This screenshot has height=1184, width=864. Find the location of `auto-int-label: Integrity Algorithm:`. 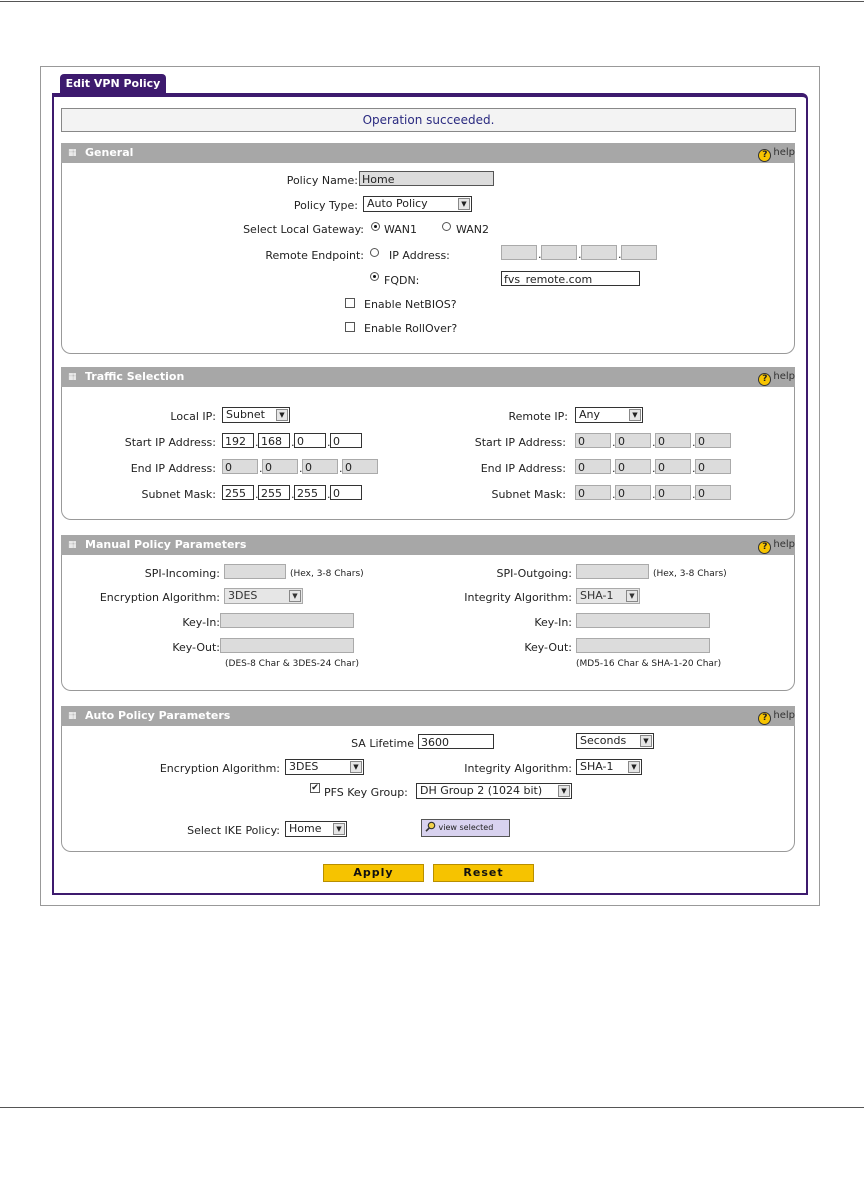

auto-int-label: Integrity Algorithm: is located at coordinates (518, 768).